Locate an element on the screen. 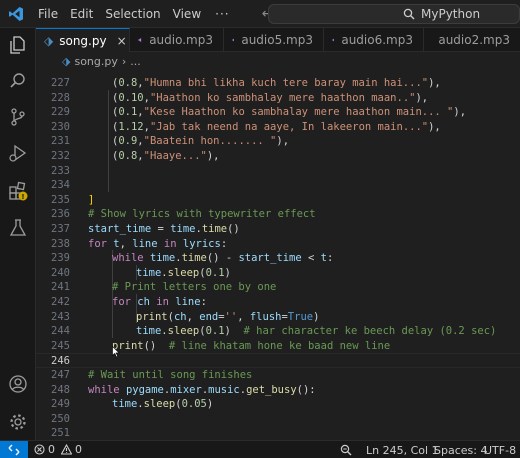 The image size is (520, 458). tab-label: audio2.mp3 is located at coordinates (474, 40).